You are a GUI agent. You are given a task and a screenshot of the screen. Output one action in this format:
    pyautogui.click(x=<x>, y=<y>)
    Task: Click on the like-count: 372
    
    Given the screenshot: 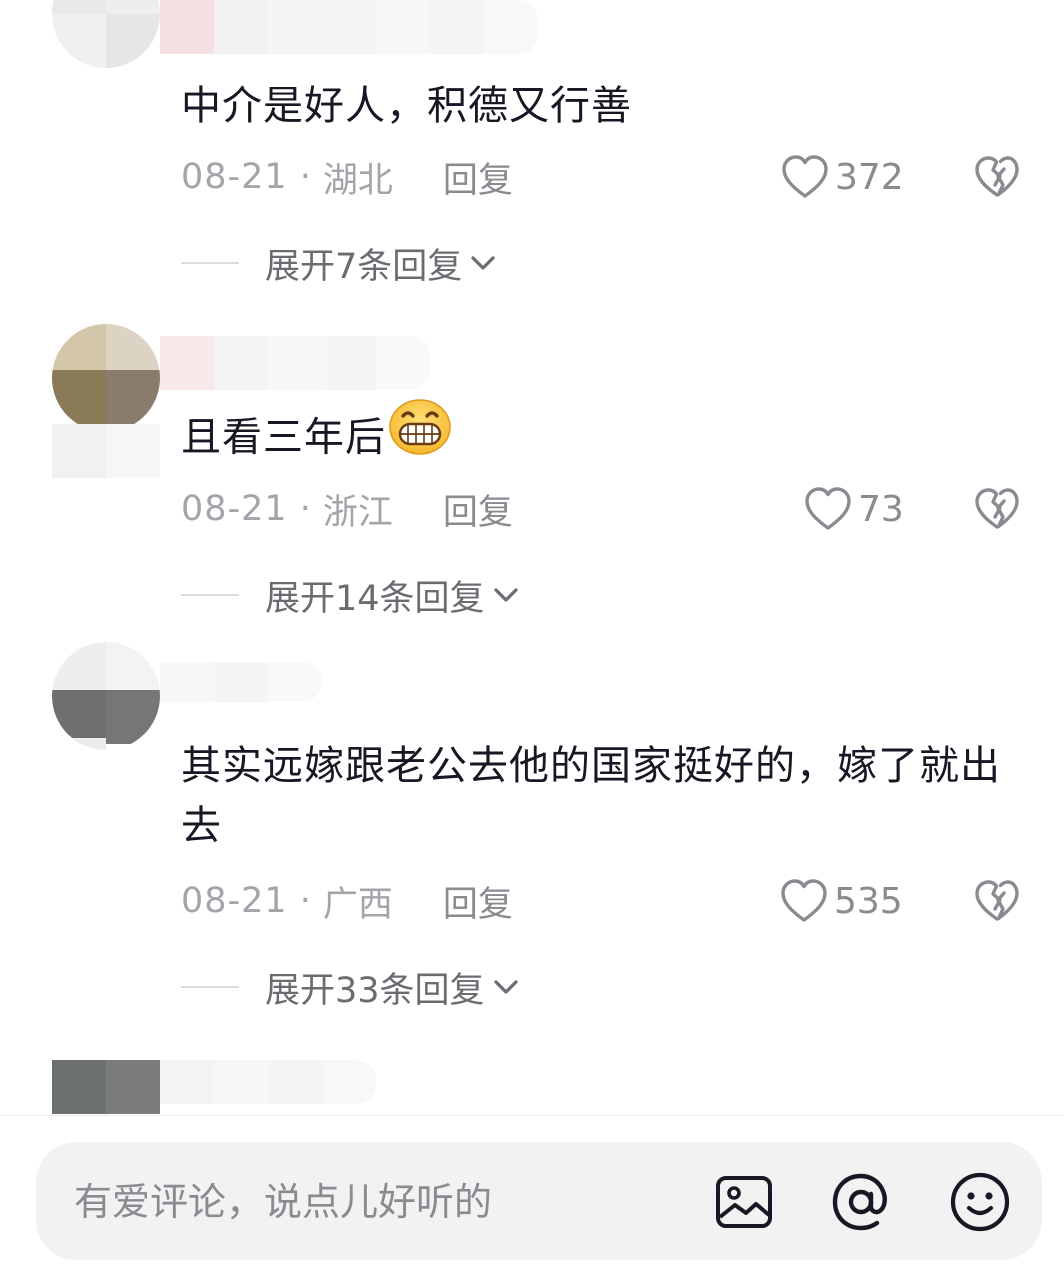 What is the action you would take?
    pyautogui.click(x=869, y=177)
    